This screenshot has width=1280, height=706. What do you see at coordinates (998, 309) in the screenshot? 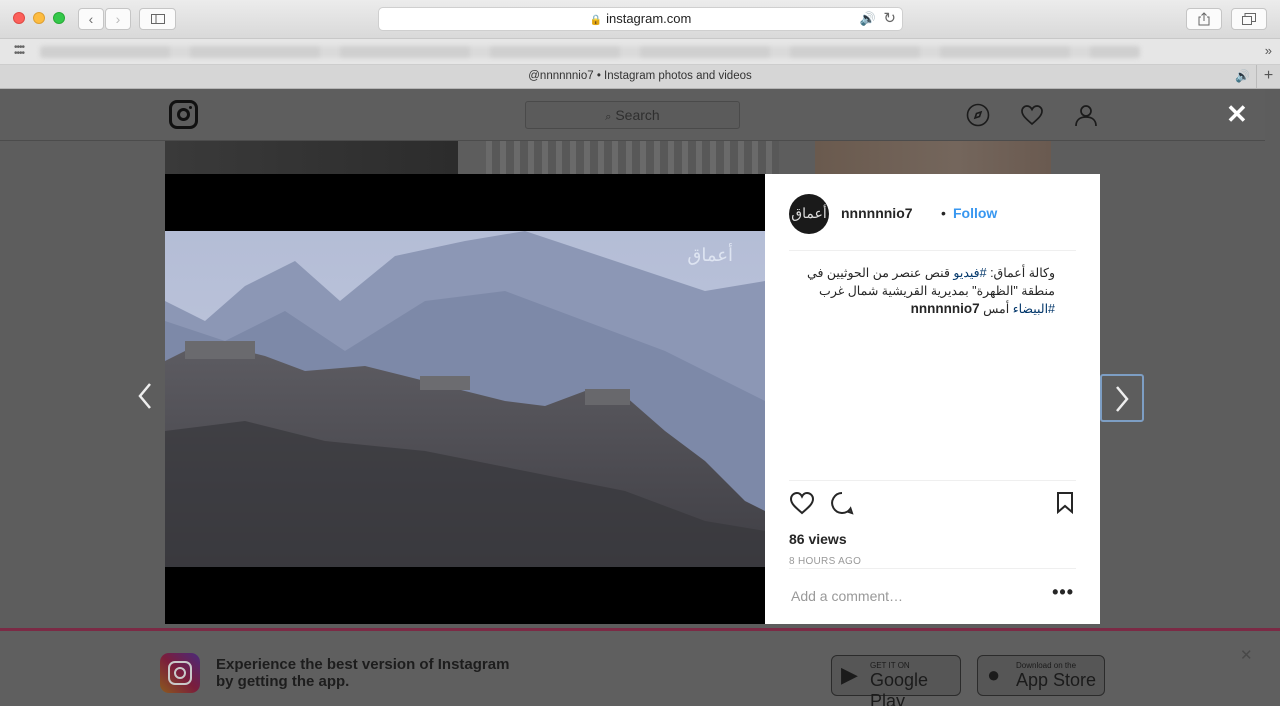
I see `caption-text: أمس` at bounding box center [998, 309].